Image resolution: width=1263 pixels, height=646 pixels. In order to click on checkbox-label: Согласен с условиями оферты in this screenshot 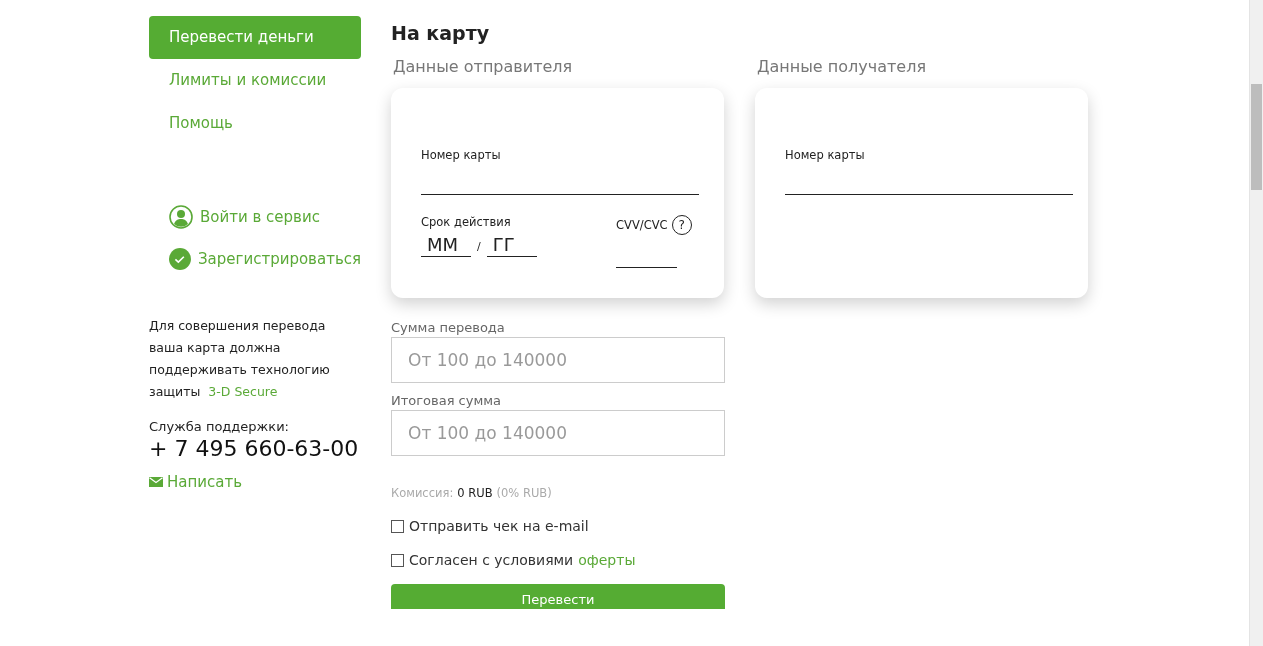, I will do `click(522, 560)`.